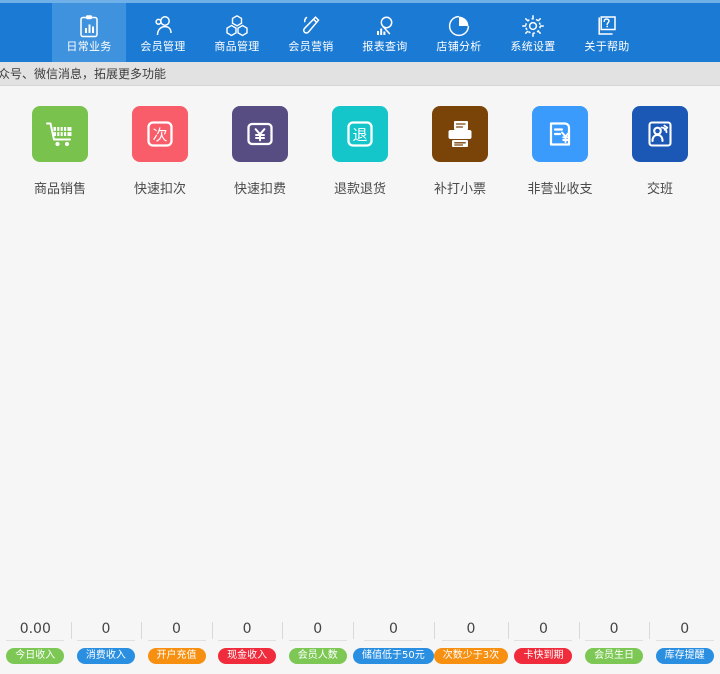 This screenshot has width=720, height=674. What do you see at coordinates (105, 656) in the screenshot?
I see `stat-badge: 消费收入` at bounding box center [105, 656].